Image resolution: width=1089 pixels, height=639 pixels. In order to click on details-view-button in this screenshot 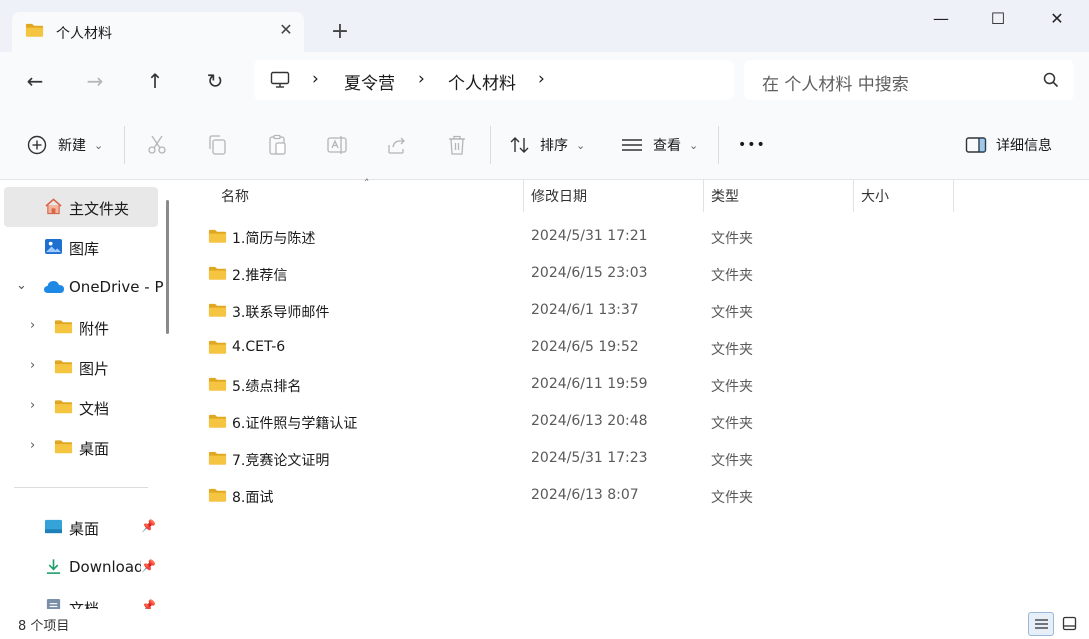, I will do `click(1041, 624)`.